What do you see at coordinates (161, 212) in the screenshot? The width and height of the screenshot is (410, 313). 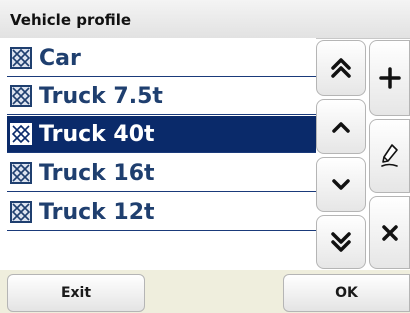 I see `list-item-truck-12t: Truck 12t` at bounding box center [161, 212].